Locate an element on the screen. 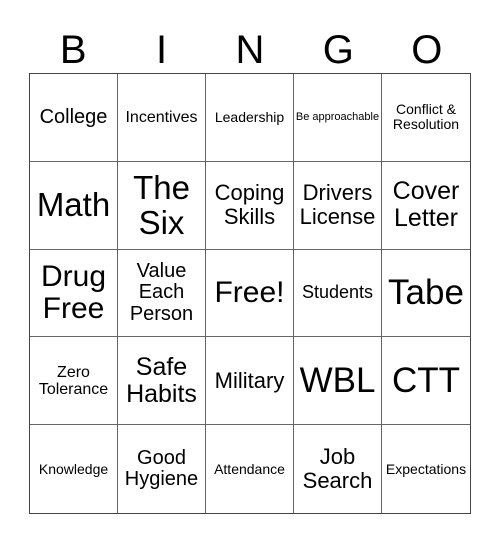 The image size is (500, 544). bingo-cell: College is located at coordinates (74, 118).